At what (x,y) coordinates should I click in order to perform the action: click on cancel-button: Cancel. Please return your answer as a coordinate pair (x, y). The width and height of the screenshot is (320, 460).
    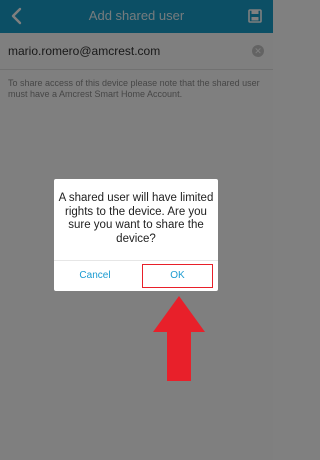
    Looking at the image, I should click on (95, 276).